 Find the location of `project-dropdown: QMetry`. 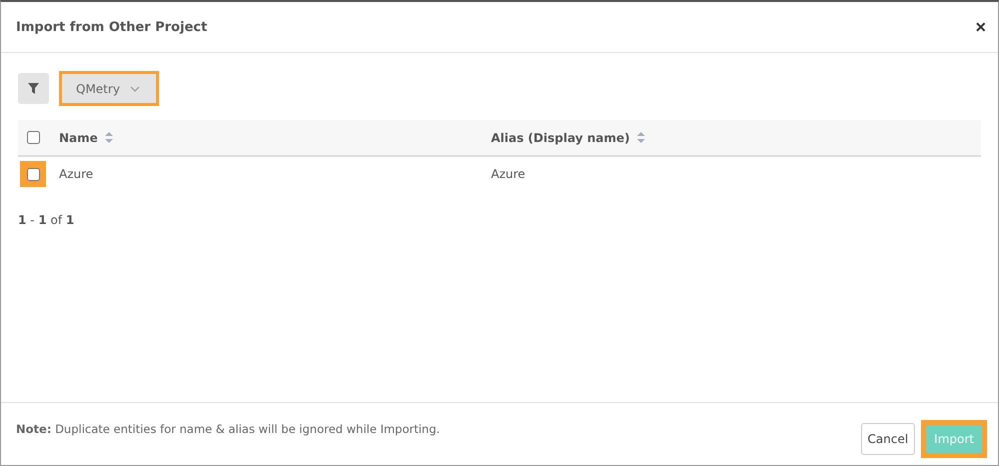

project-dropdown: QMetry is located at coordinates (109, 88).